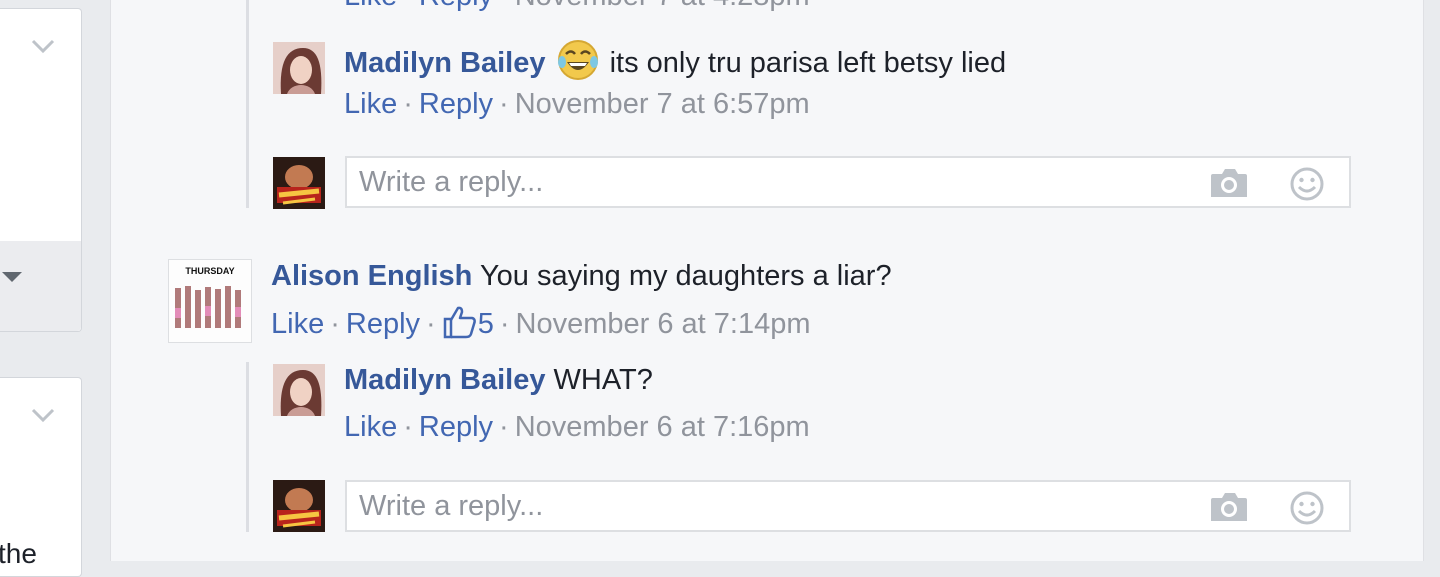 This screenshot has width=1440, height=577. I want to click on comment-meta: Like · Reply · November 6 at 7:16pm, so click(577, 427).